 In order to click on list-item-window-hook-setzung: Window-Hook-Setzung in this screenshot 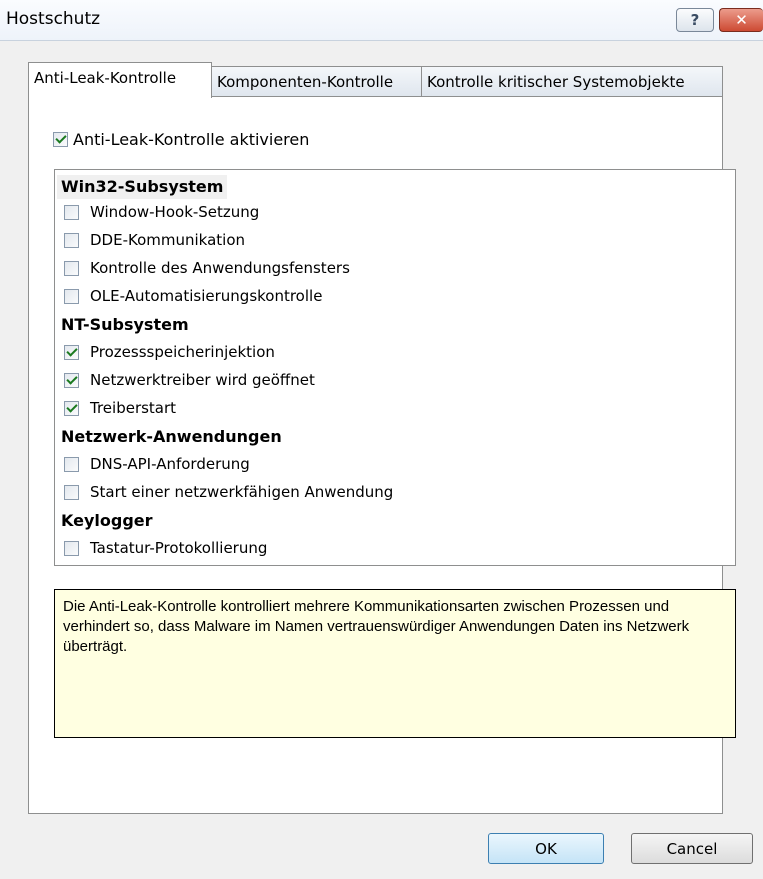, I will do `click(161, 212)`.